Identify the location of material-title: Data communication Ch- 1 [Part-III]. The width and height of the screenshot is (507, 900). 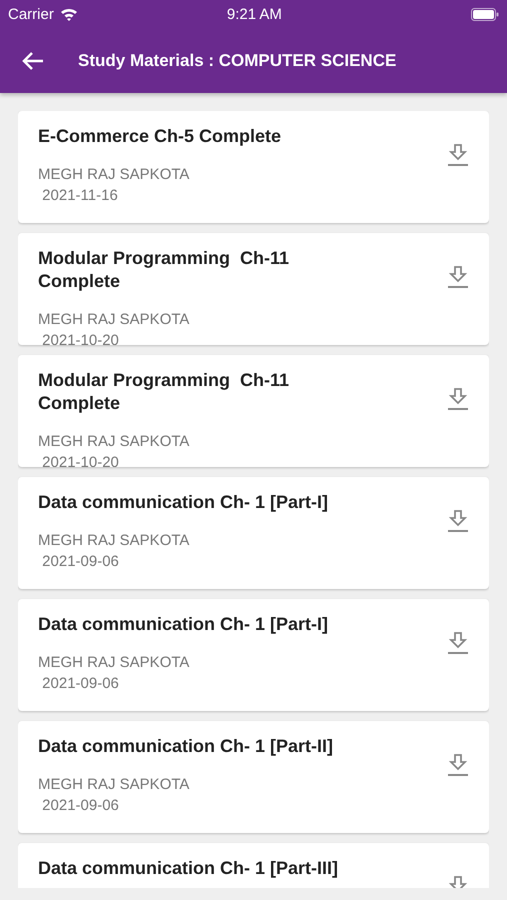
(189, 868).